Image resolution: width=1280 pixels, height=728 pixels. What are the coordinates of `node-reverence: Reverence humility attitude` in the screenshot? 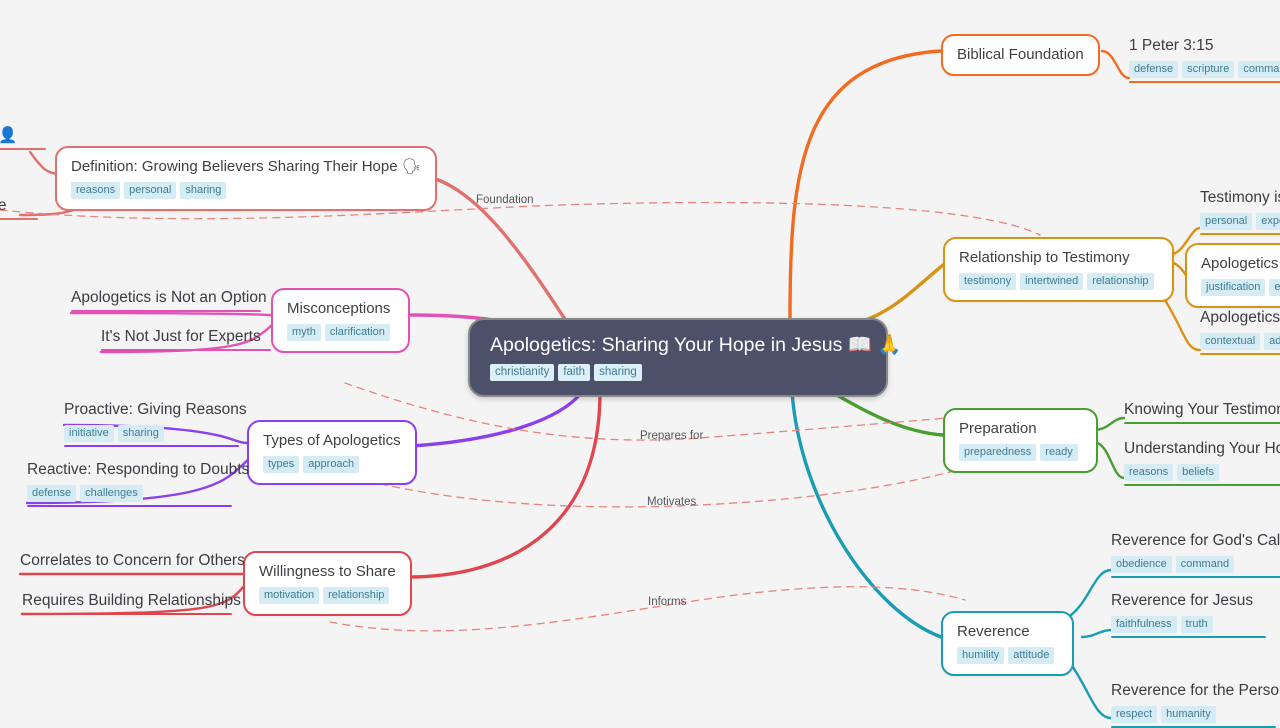 It's located at (1008, 643).